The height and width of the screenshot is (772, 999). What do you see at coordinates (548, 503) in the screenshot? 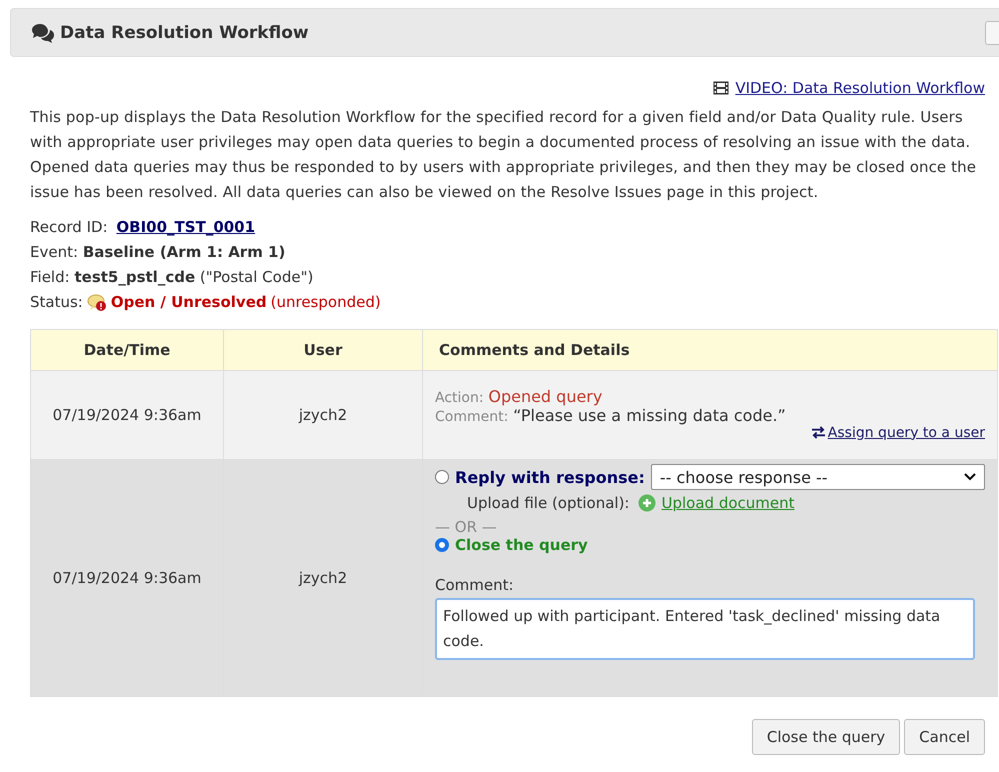
I see `upload-label: Upload file (optional):` at bounding box center [548, 503].